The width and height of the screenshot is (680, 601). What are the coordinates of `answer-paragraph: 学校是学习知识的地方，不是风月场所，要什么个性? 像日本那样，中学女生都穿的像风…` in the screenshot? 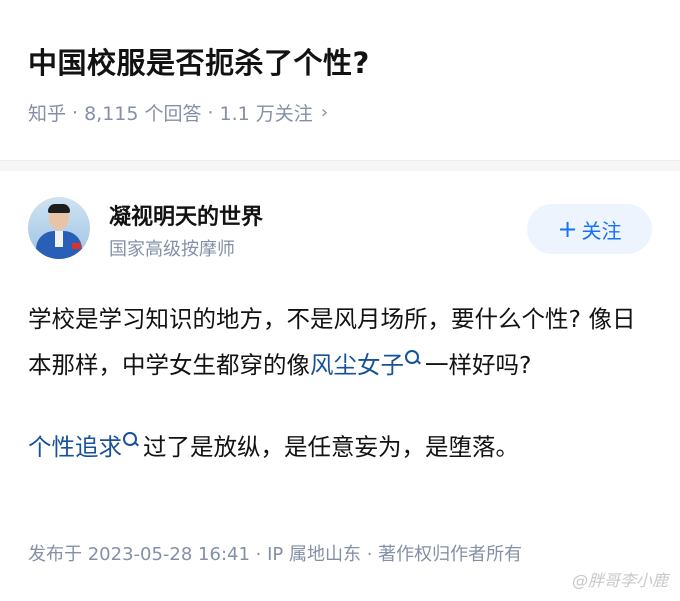 It's located at (332, 342).